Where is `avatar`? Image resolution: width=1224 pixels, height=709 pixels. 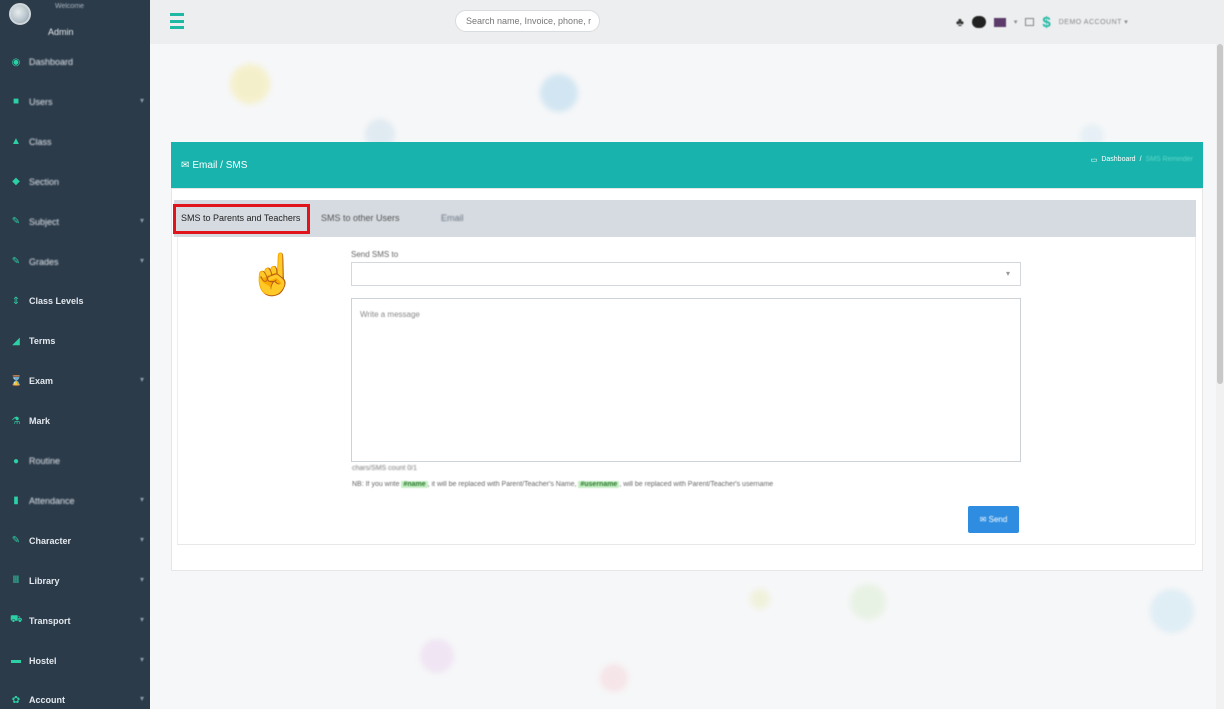
avatar is located at coordinates (20, 14).